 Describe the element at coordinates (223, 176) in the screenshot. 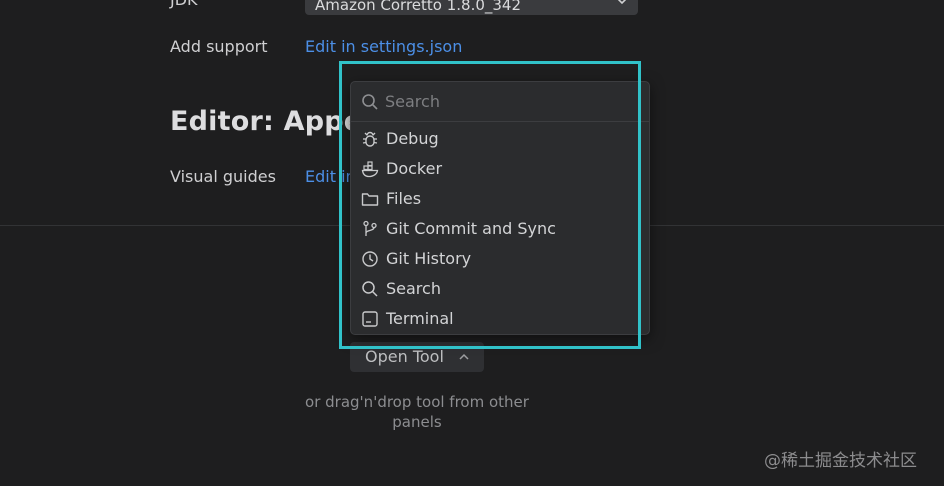

I see `visual-guides-label: Visual guides` at that location.